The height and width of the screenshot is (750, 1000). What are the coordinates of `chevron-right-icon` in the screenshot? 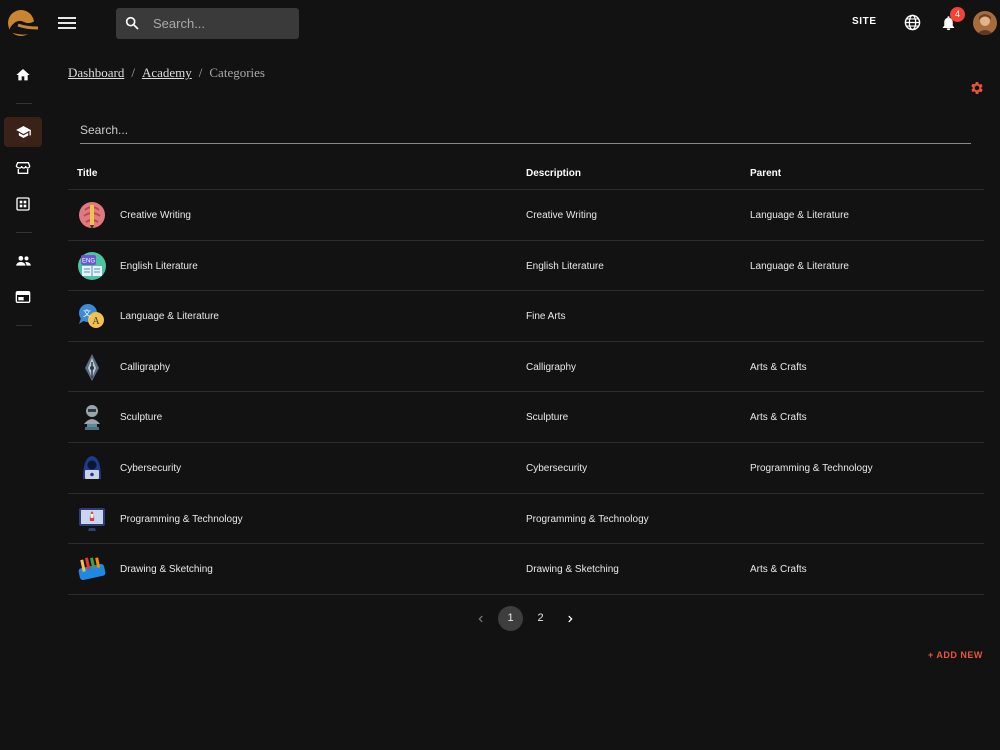 It's located at (570, 619).